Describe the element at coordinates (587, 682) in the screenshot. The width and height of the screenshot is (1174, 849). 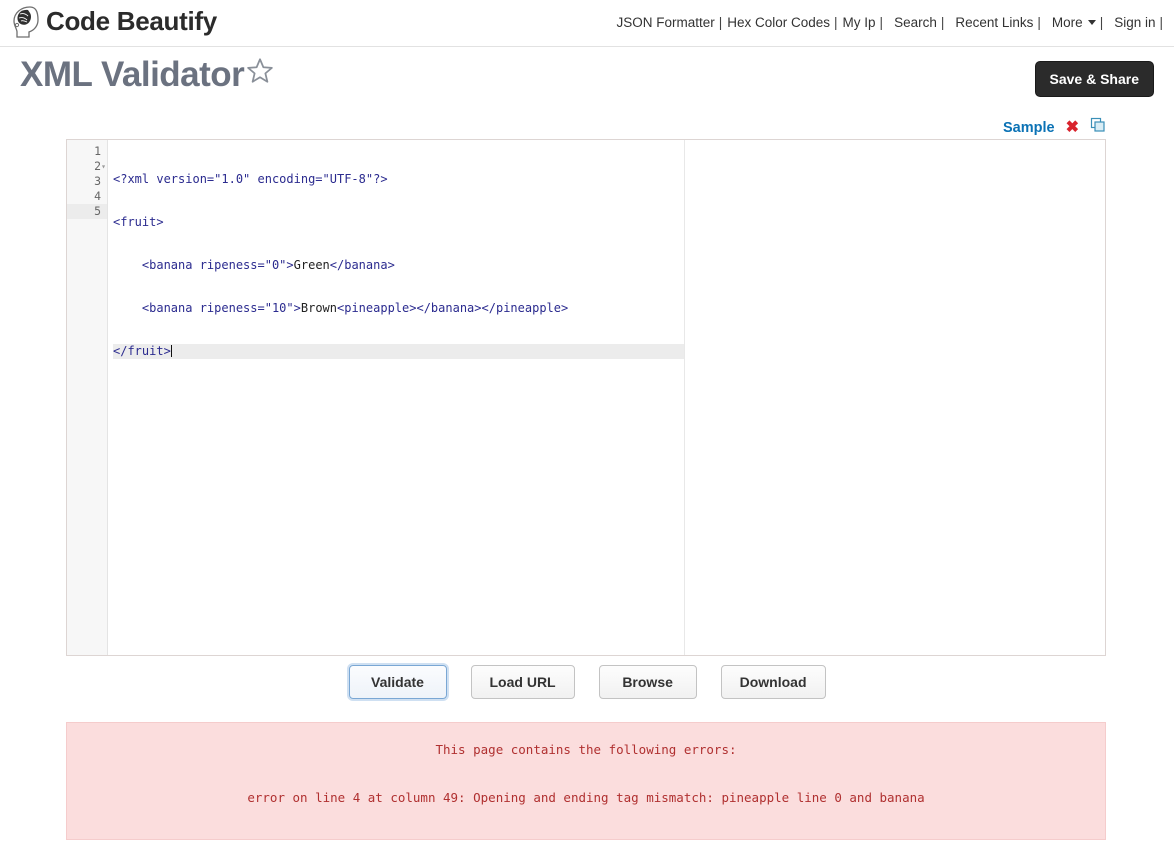
I see `action-button-row: Validate Load URL Browse Download` at that location.